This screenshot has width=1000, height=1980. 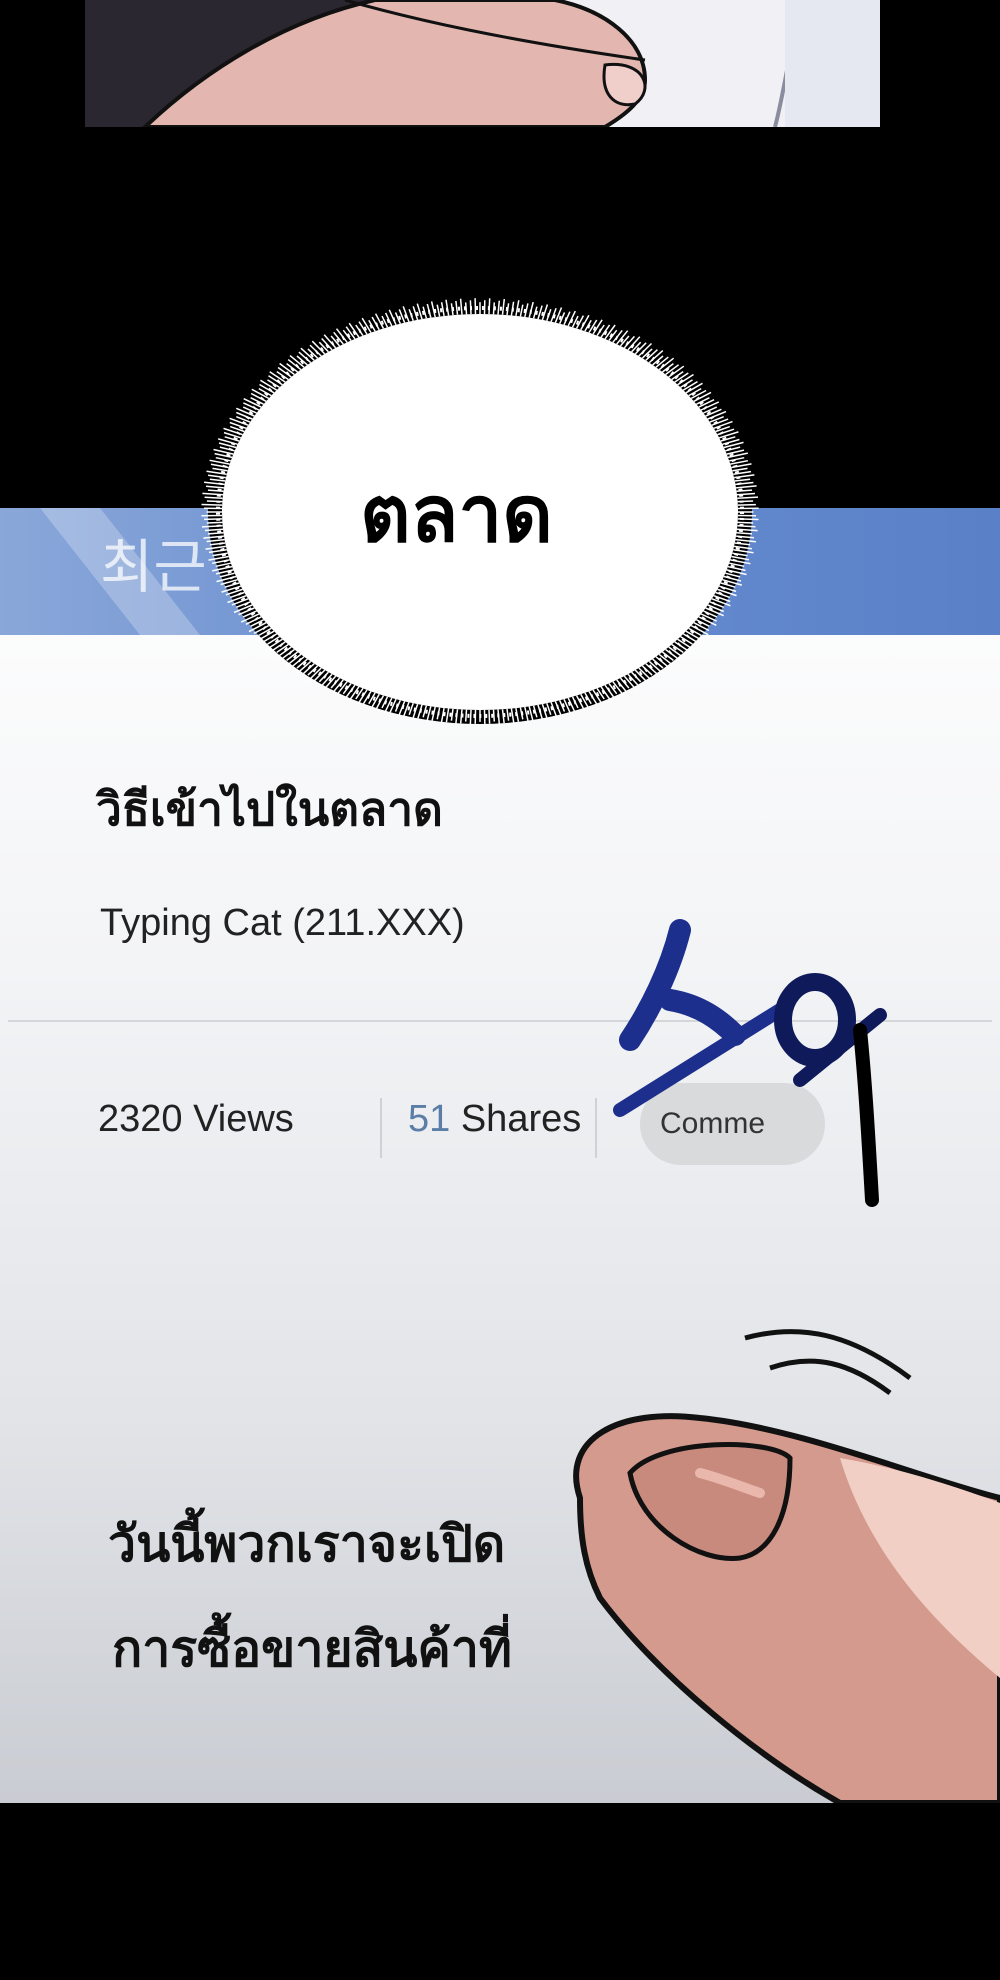 What do you see at coordinates (269, 809) in the screenshot?
I see `post-title: วิธีเข้าไปในตลาด` at bounding box center [269, 809].